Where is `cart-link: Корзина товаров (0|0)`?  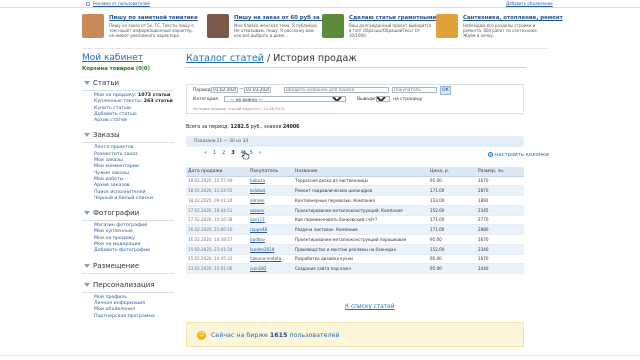
cart-link: Корзина товаров (0|0) is located at coordinates (128, 69).